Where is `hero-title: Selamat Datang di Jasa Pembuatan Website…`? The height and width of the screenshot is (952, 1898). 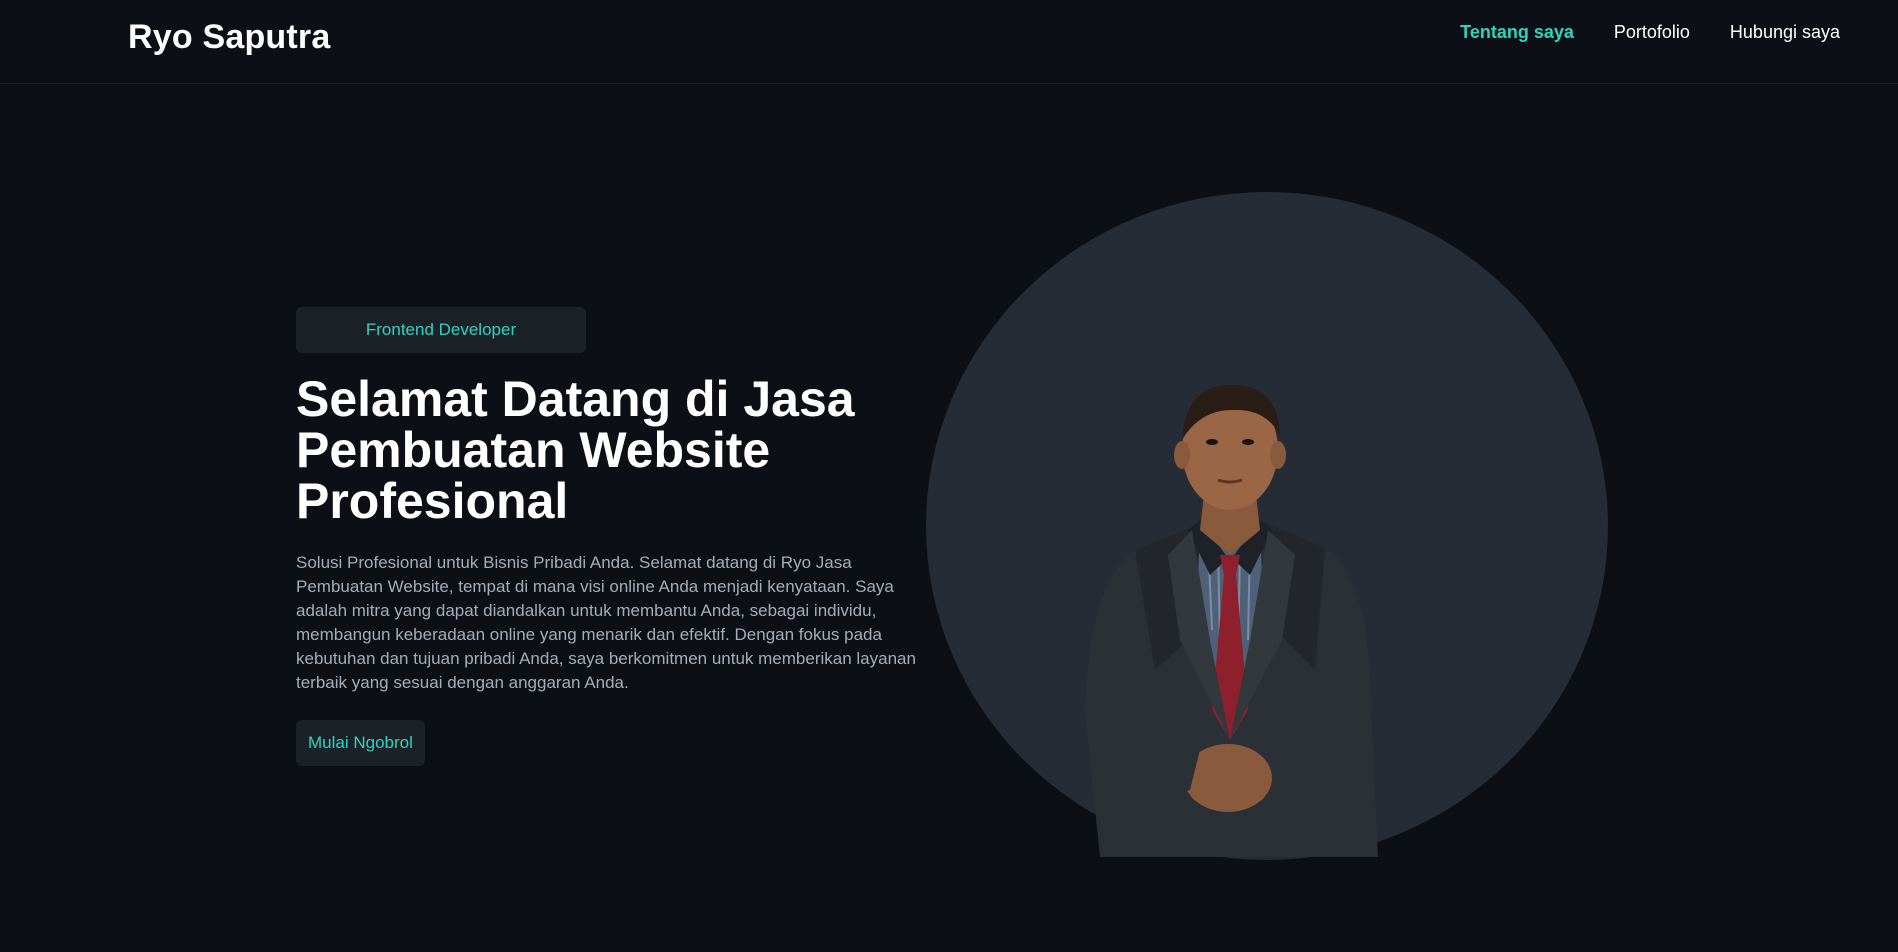
hero-title: Selamat Datang di Jasa Pembuatan Website… is located at coordinates (575, 450).